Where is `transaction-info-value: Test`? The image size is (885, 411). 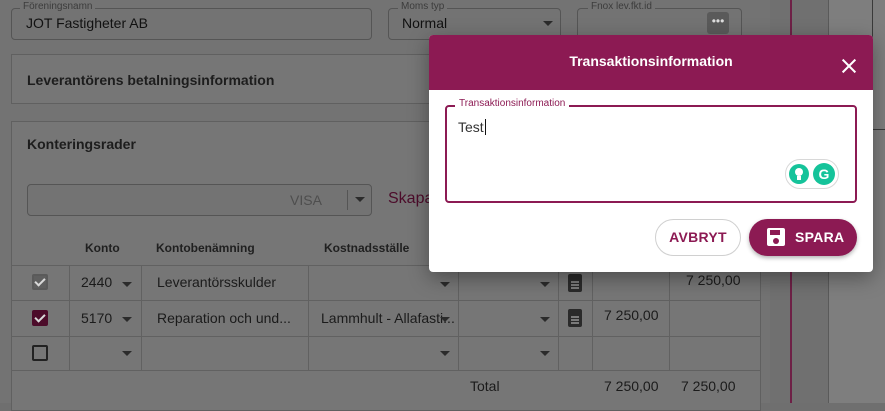 transaction-info-value: Test is located at coordinates (472, 127).